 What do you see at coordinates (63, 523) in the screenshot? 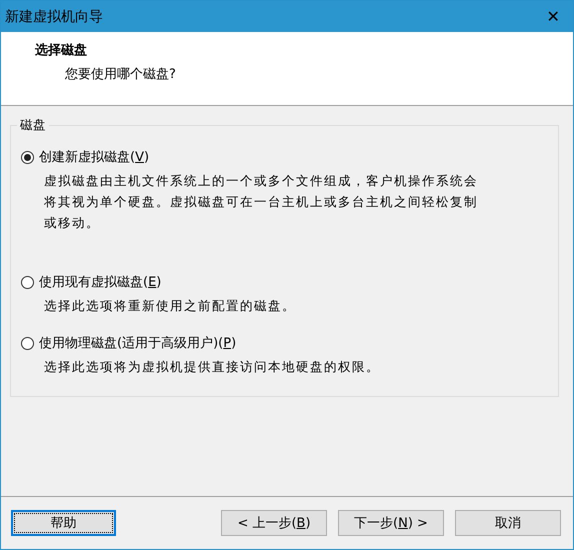
I see `help-button: 帮助` at bounding box center [63, 523].